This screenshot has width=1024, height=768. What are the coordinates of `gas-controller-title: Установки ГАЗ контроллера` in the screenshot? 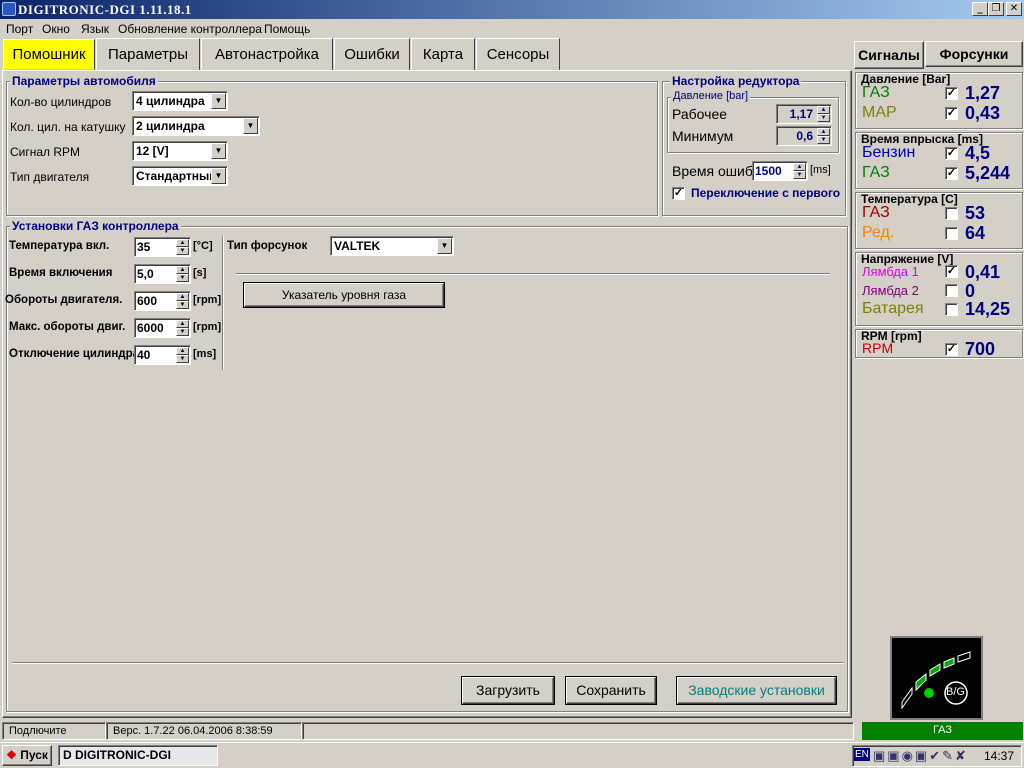 It's located at (95, 226).